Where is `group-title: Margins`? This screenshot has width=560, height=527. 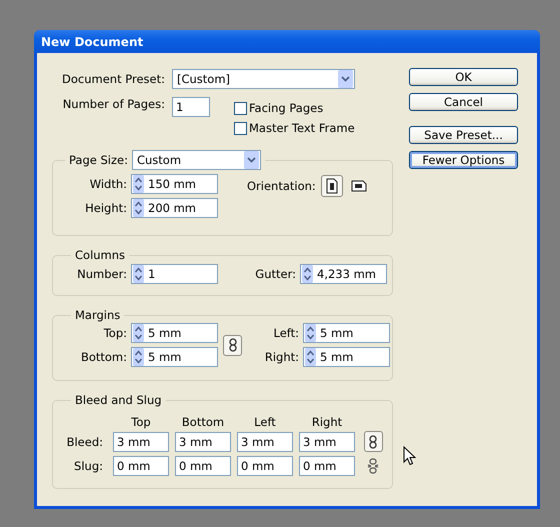
group-title: Margins is located at coordinates (97, 315).